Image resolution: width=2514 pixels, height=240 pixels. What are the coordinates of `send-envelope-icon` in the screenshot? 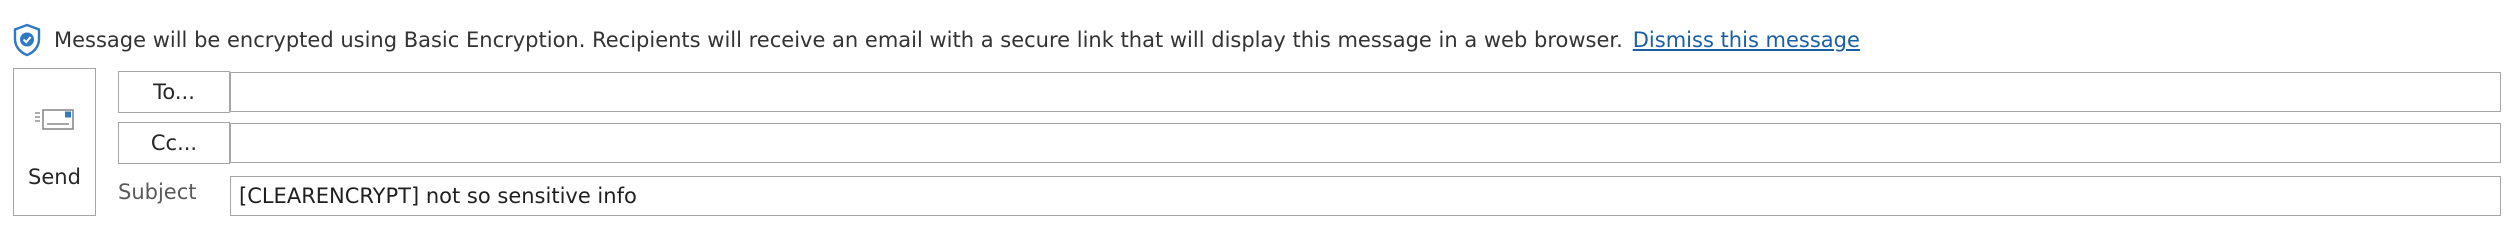 It's located at (54, 119).